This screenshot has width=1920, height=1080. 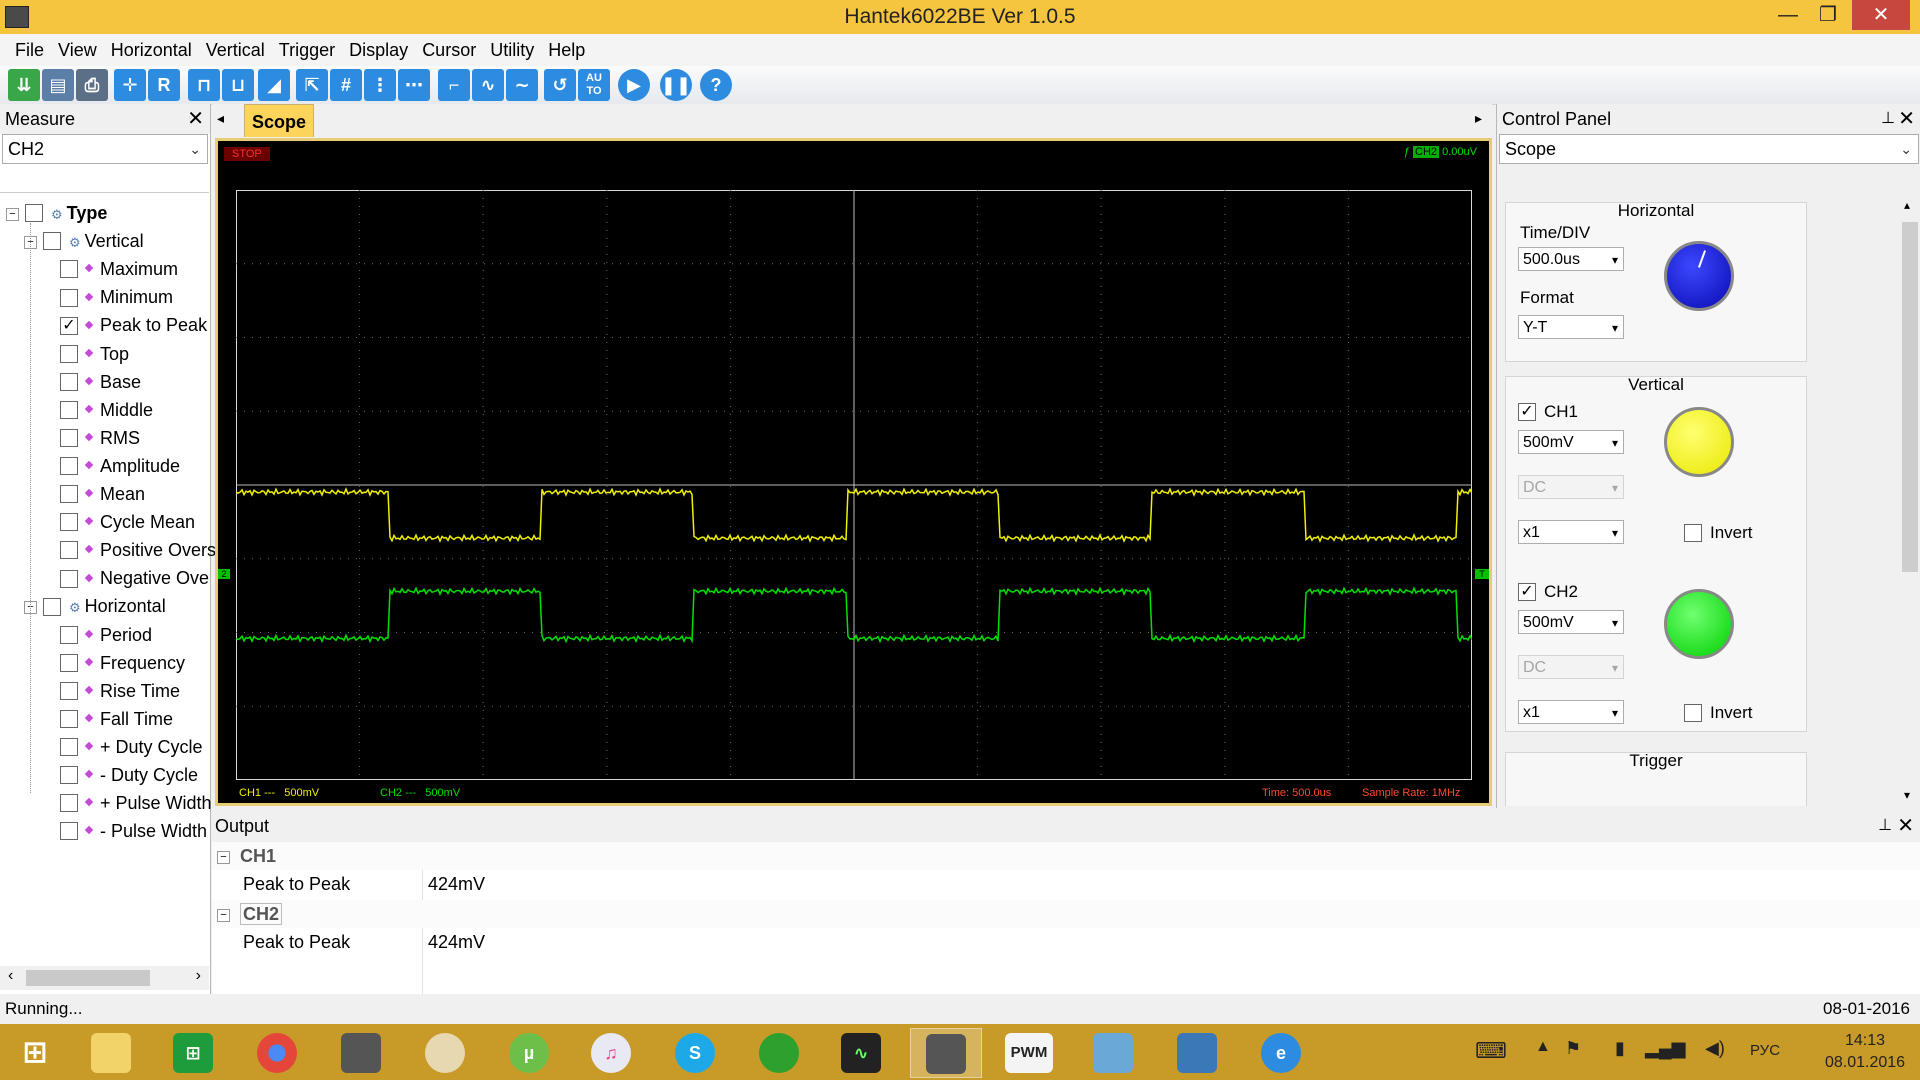 I want to click on undo-icon: ↺, so click(x=560, y=85).